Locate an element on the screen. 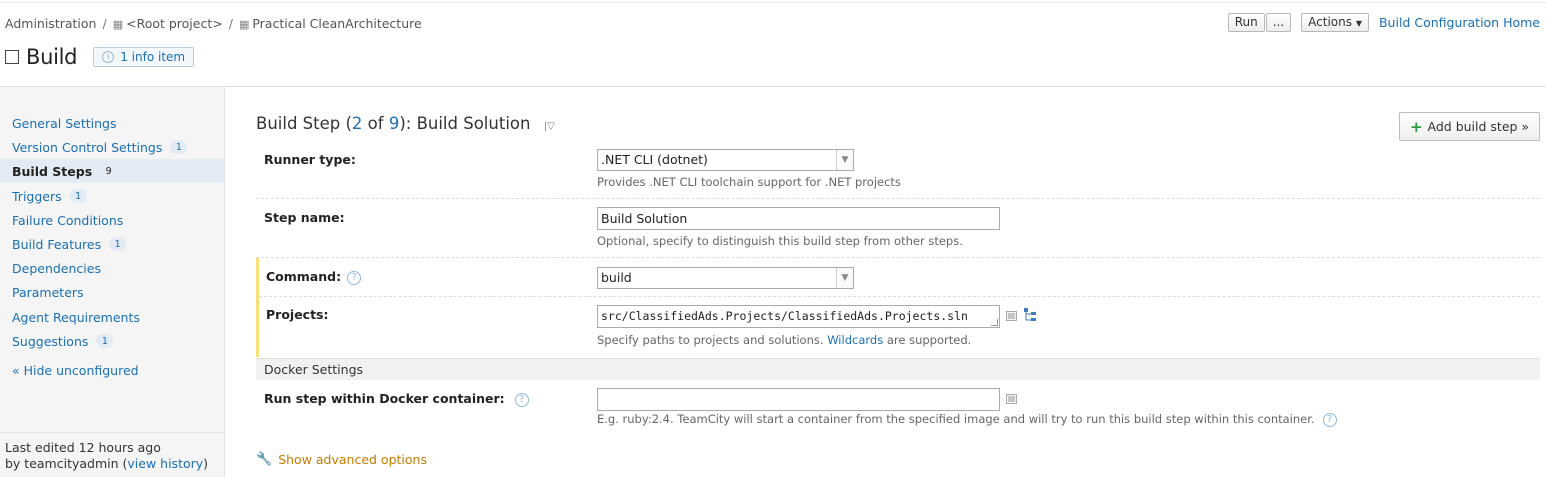  step-current-index: 2 is located at coordinates (357, 123).